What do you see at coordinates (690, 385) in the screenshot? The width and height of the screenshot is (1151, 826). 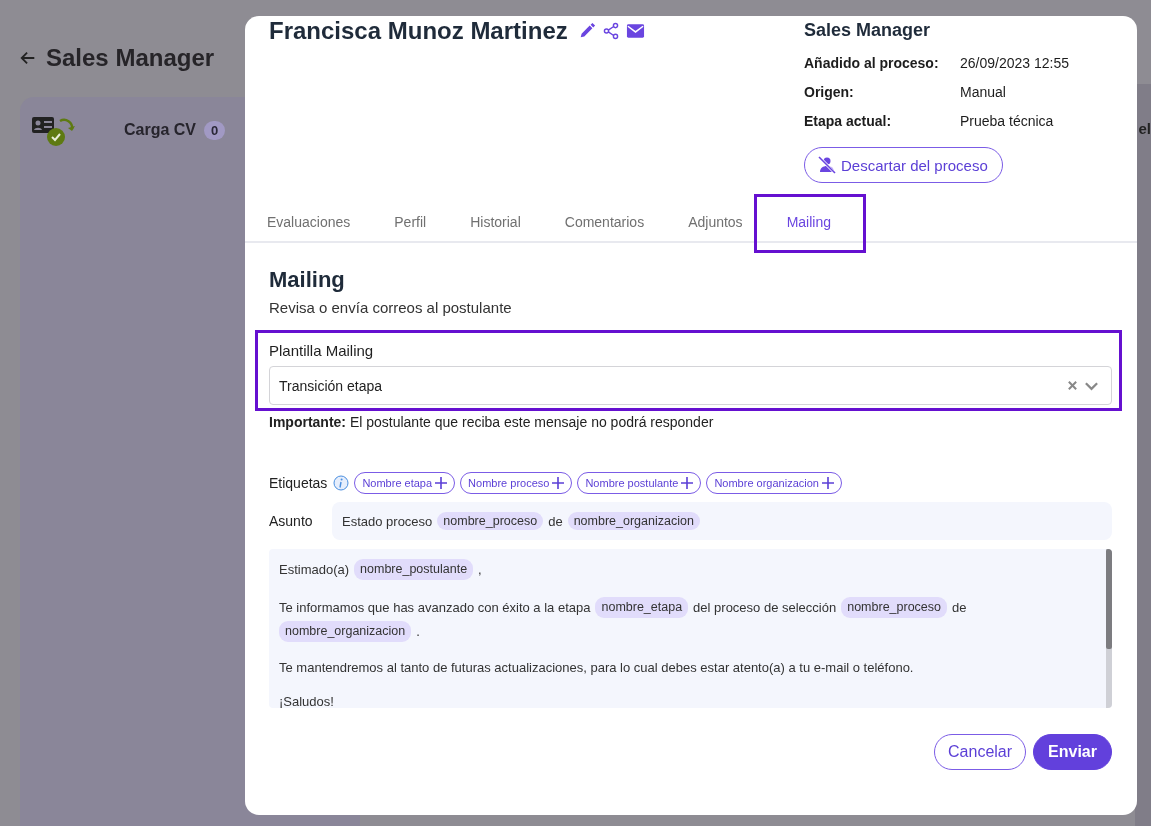 I see `template-select: Transición etapa` at bounding box center [690, 385].